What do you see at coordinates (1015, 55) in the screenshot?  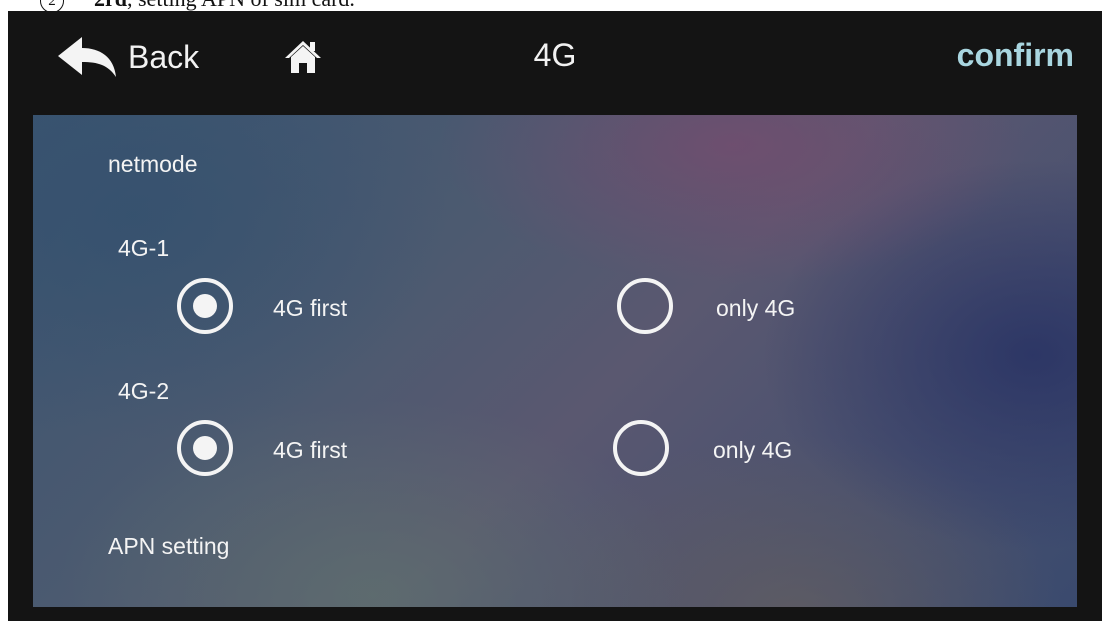 I see `confirm-button: confirm` at bounding box center [1015, 55].